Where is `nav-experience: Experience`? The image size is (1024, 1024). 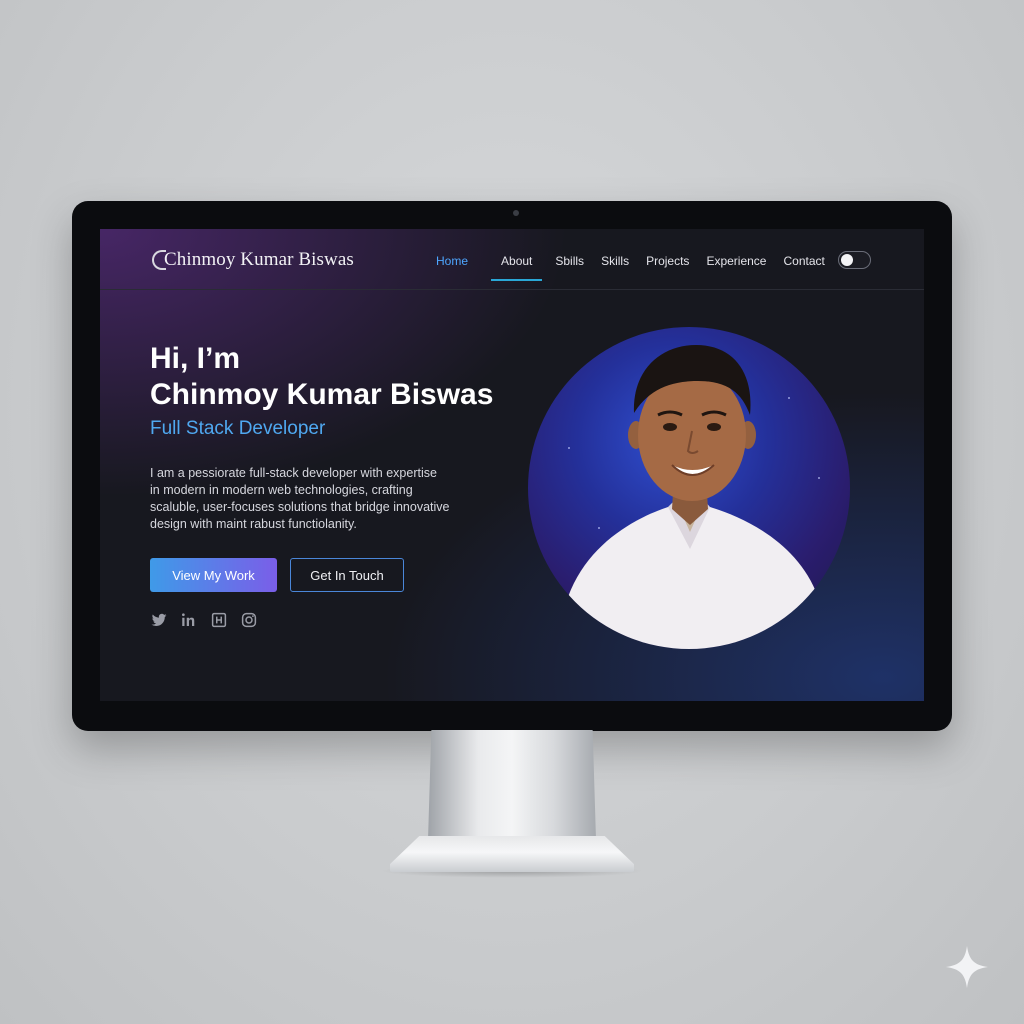 nav-experience: Experience is located at coordinates (736, 261).